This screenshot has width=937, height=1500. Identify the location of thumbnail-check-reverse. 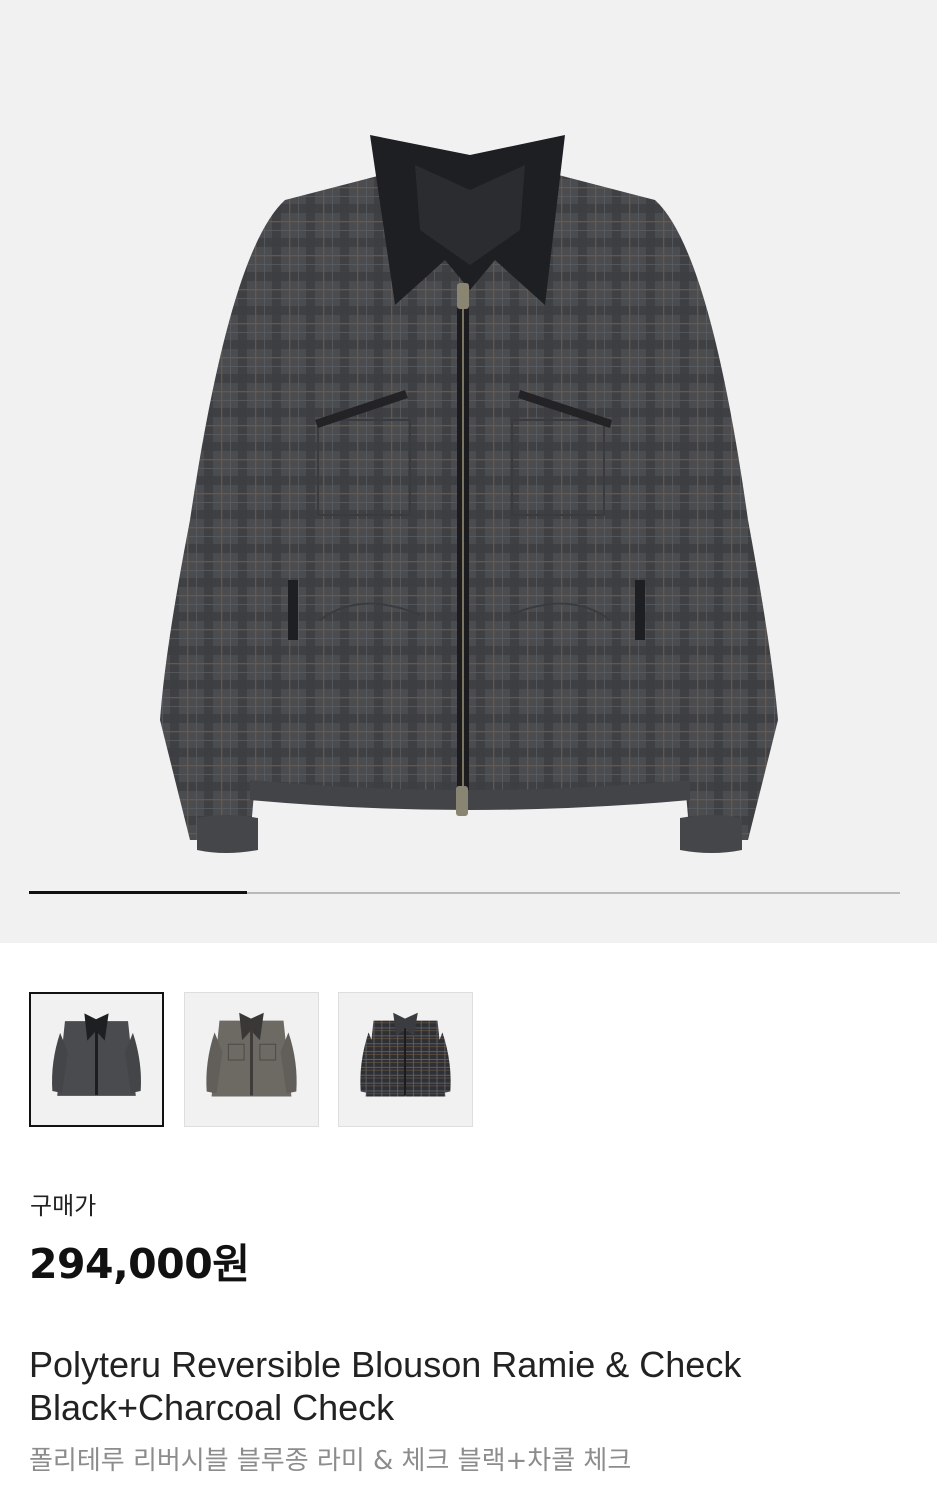
(405, 1059).